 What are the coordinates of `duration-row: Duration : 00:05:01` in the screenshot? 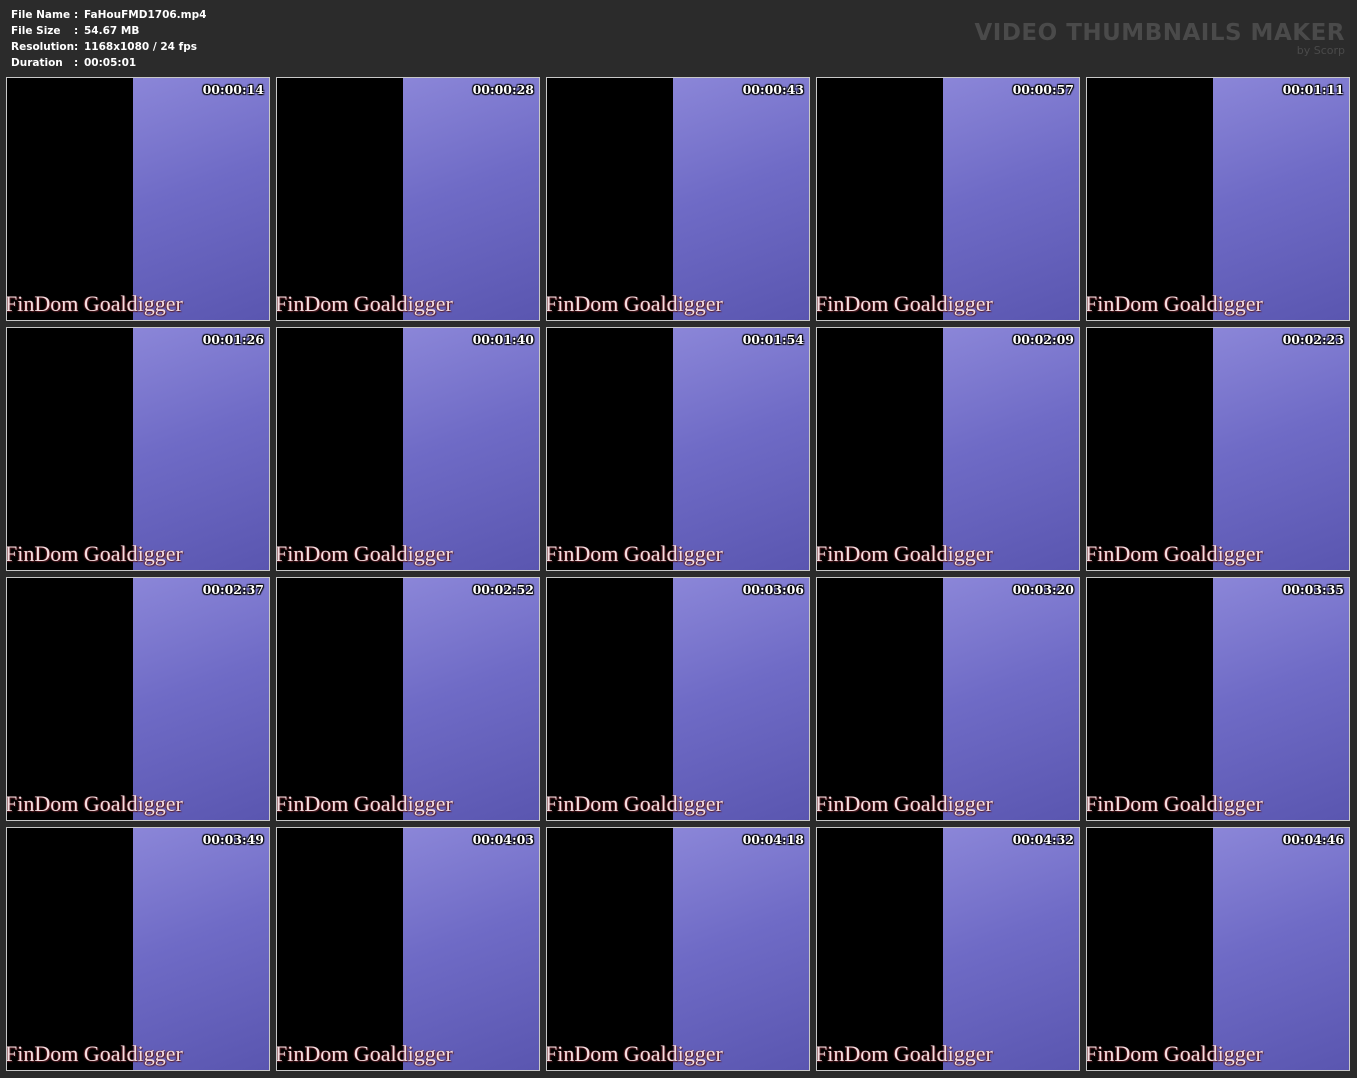 It's located at (108, 63).